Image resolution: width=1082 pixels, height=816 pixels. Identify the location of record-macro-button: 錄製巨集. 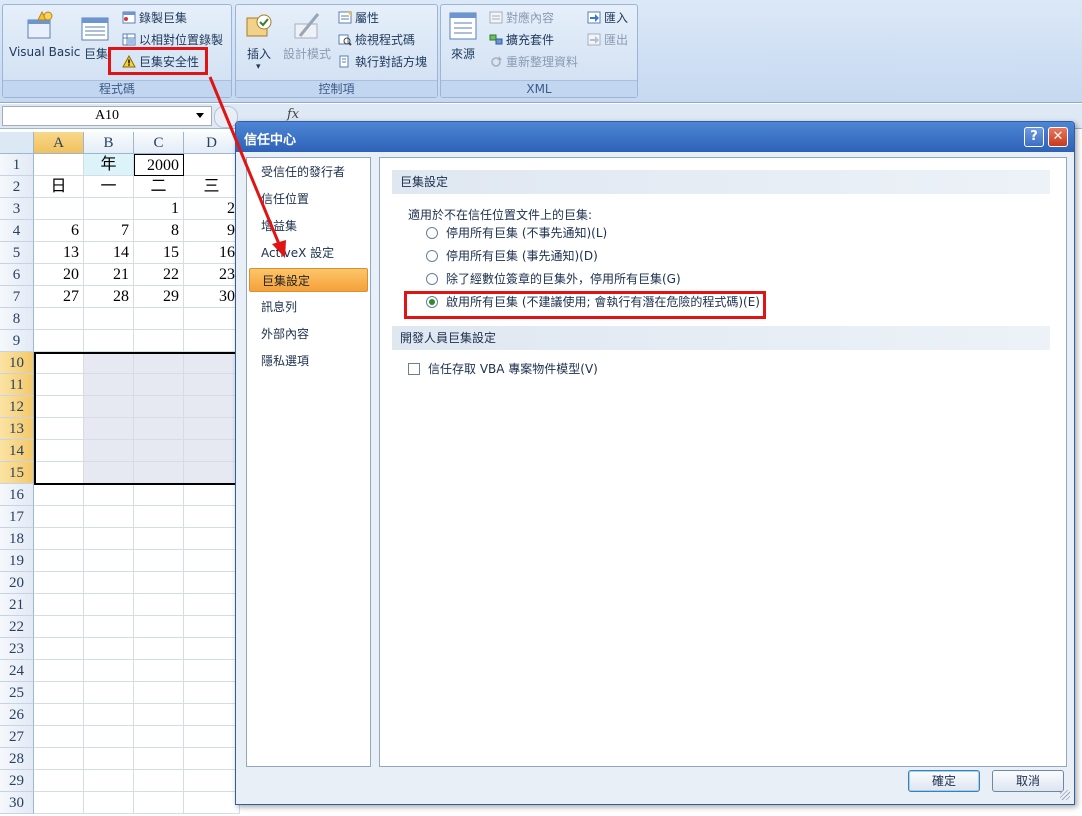
(154, 17).